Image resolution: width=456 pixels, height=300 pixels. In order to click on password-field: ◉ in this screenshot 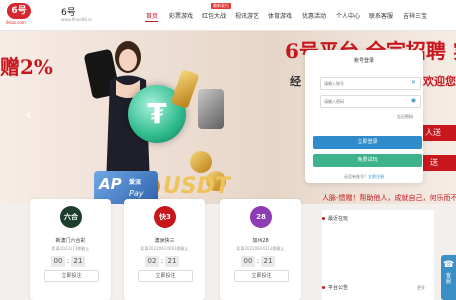, I will do `click(370, 101)`.